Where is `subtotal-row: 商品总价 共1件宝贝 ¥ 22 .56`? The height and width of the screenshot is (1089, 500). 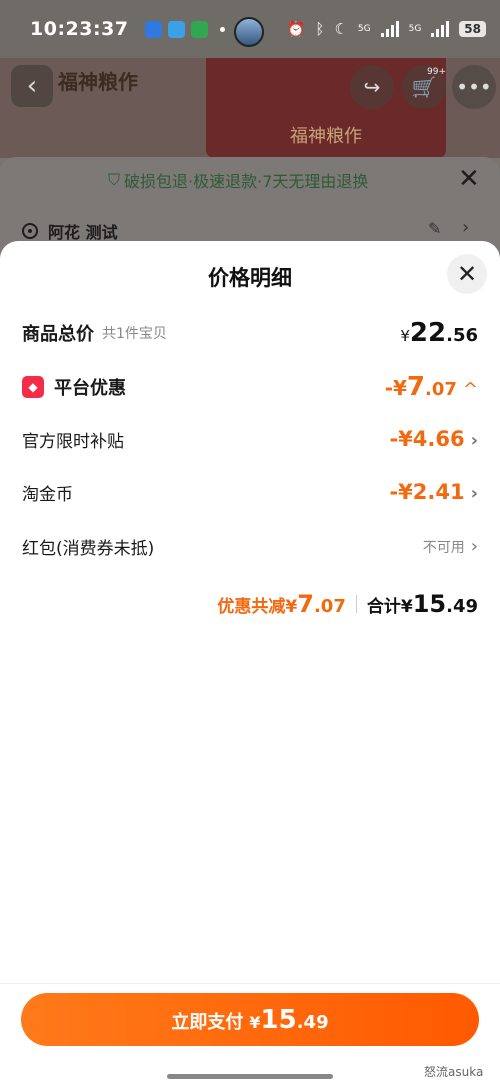
subtotal-row: 商品总价 共1件宝贝 ¥ 22 .56 is located at coordinates (250, 333).